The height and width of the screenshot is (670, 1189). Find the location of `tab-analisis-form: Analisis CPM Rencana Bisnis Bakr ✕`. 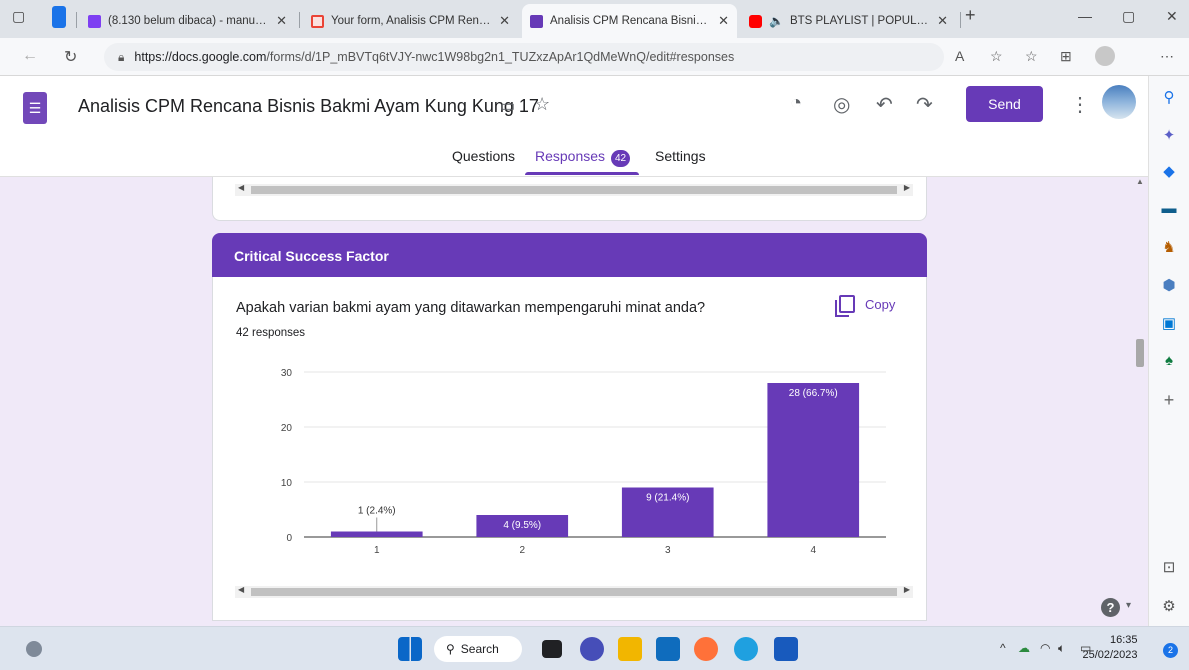

tab-analisis-form: Analisis CPM Rencana Bisnis Bakr ✕ is located at coordinates (629, 21).